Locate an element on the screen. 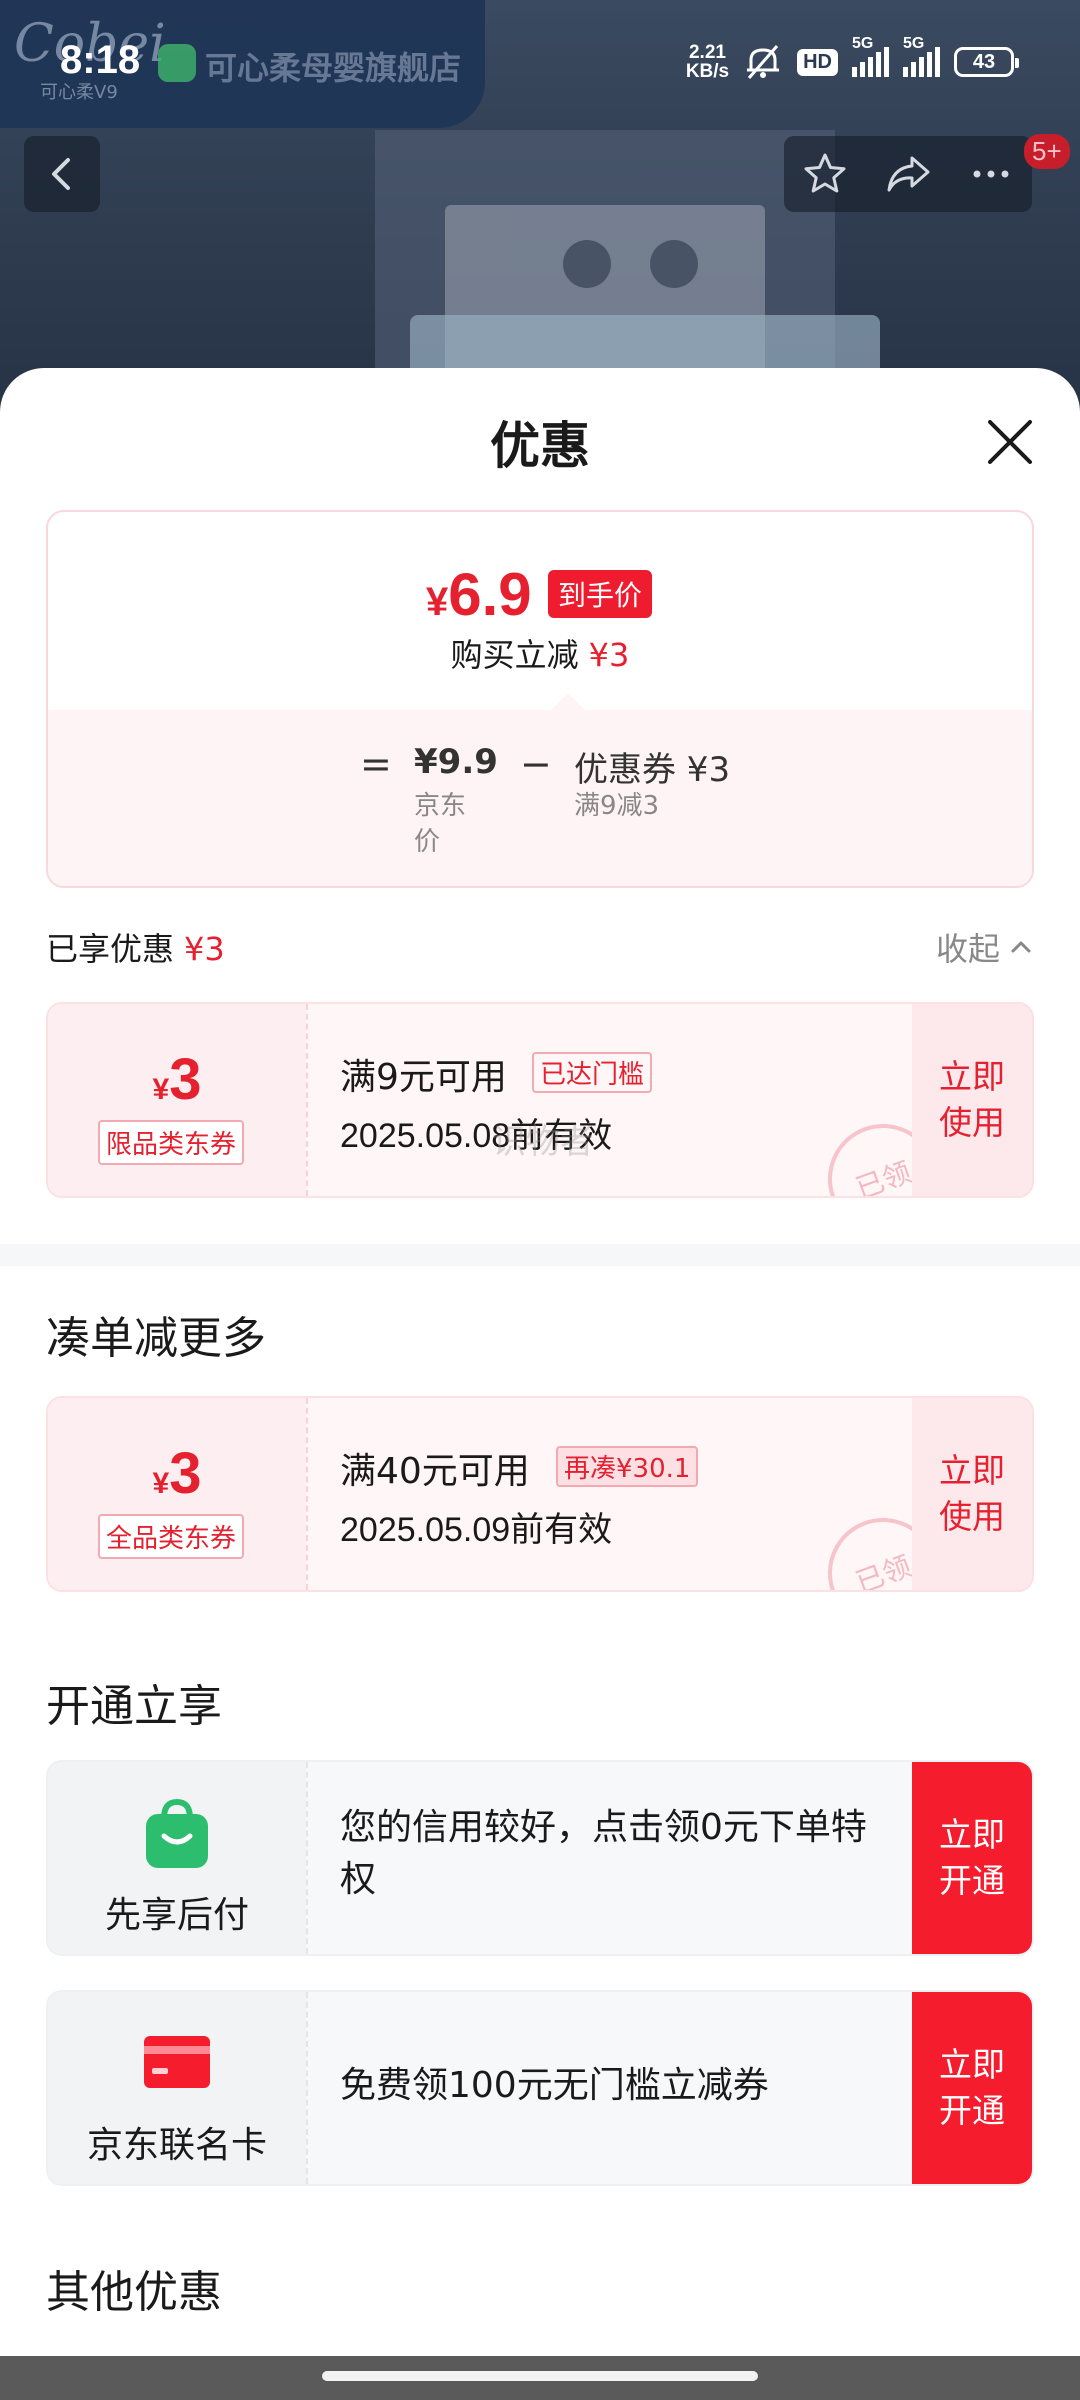 This screenshot has width=1080, height=2400. more-discounts-title: 凑单减更多 is located at coordinates (156, 1338).